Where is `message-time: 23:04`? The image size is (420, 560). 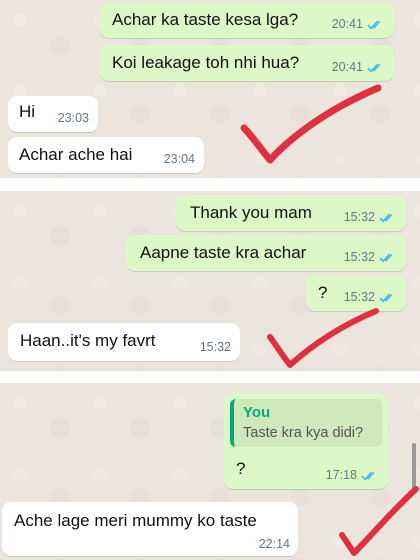 message-time: 23:04 is located at coordinates (179, 159).